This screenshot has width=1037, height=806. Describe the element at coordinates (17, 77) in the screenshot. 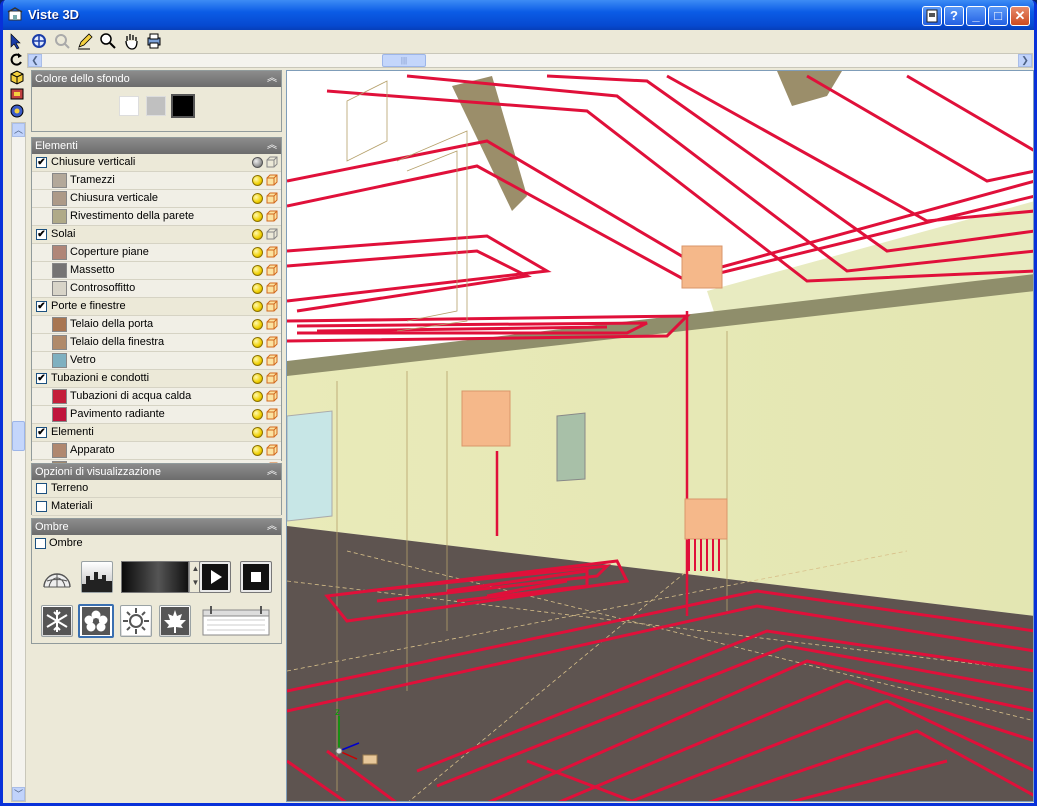

I see `cube-view-icon` at that location.